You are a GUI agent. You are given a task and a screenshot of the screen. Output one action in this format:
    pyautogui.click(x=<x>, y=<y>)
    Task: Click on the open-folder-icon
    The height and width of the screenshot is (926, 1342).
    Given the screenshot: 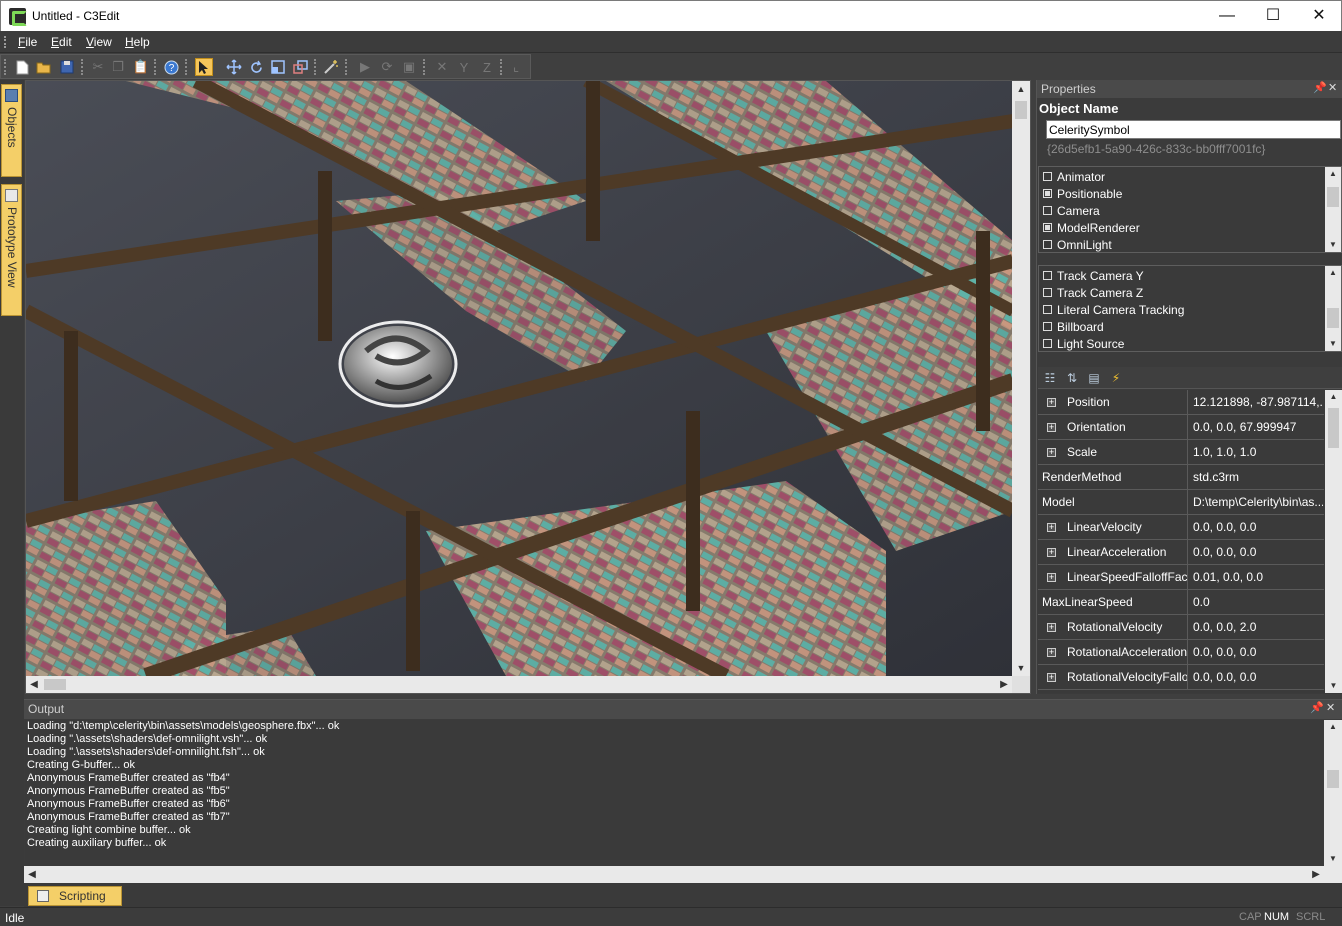 What is the action you would take?
    pyautogui.click(x=44, y=67)
    